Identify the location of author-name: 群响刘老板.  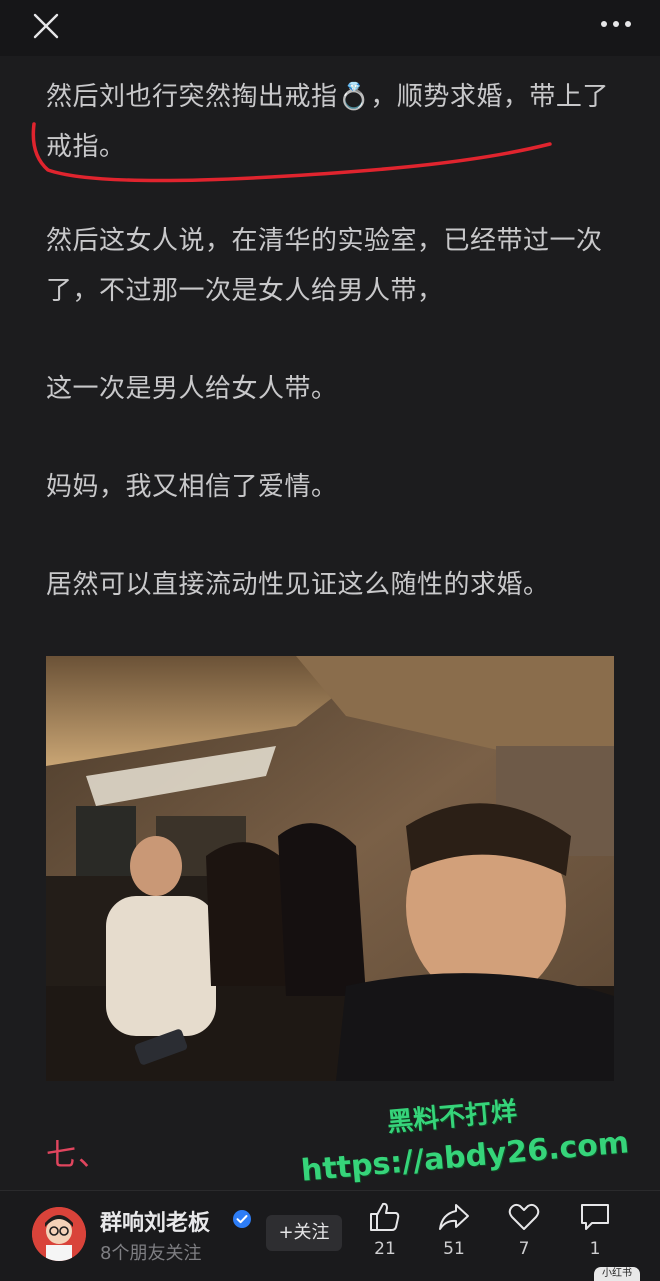
(155, 1221).